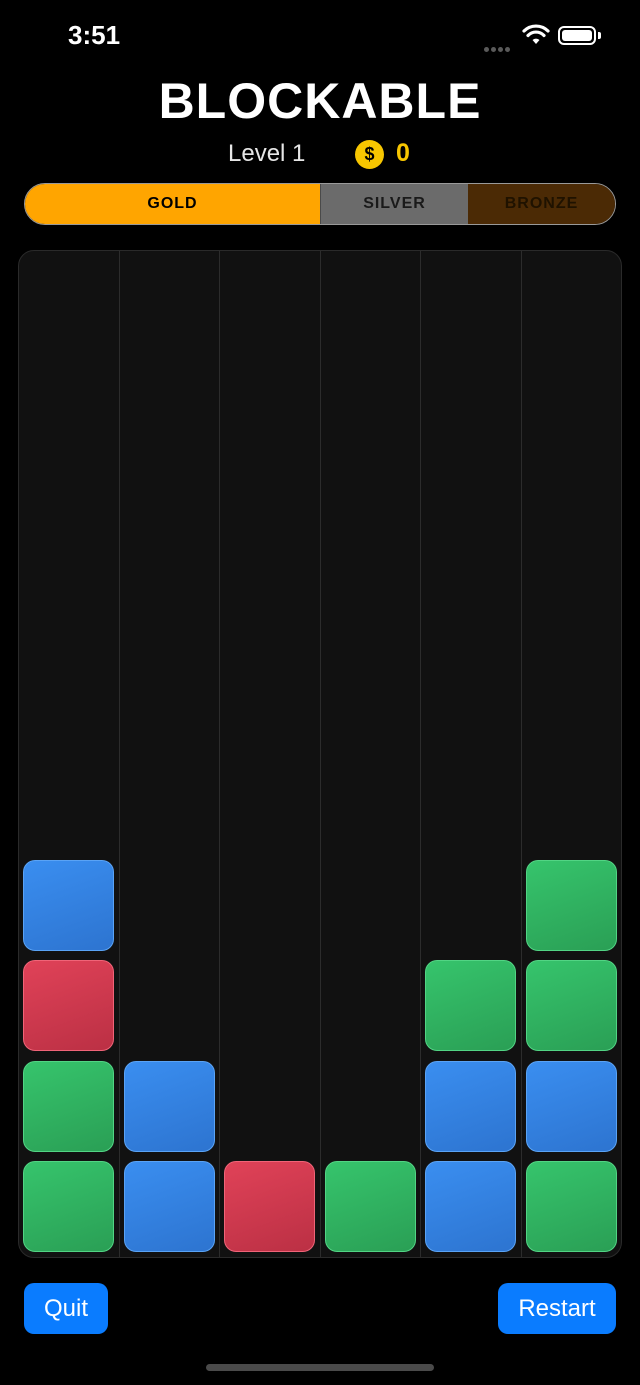 Image resolution: width=640 pixels, height=1385 pixels. I want to click on level-label: Level 1, so click(267, 153).